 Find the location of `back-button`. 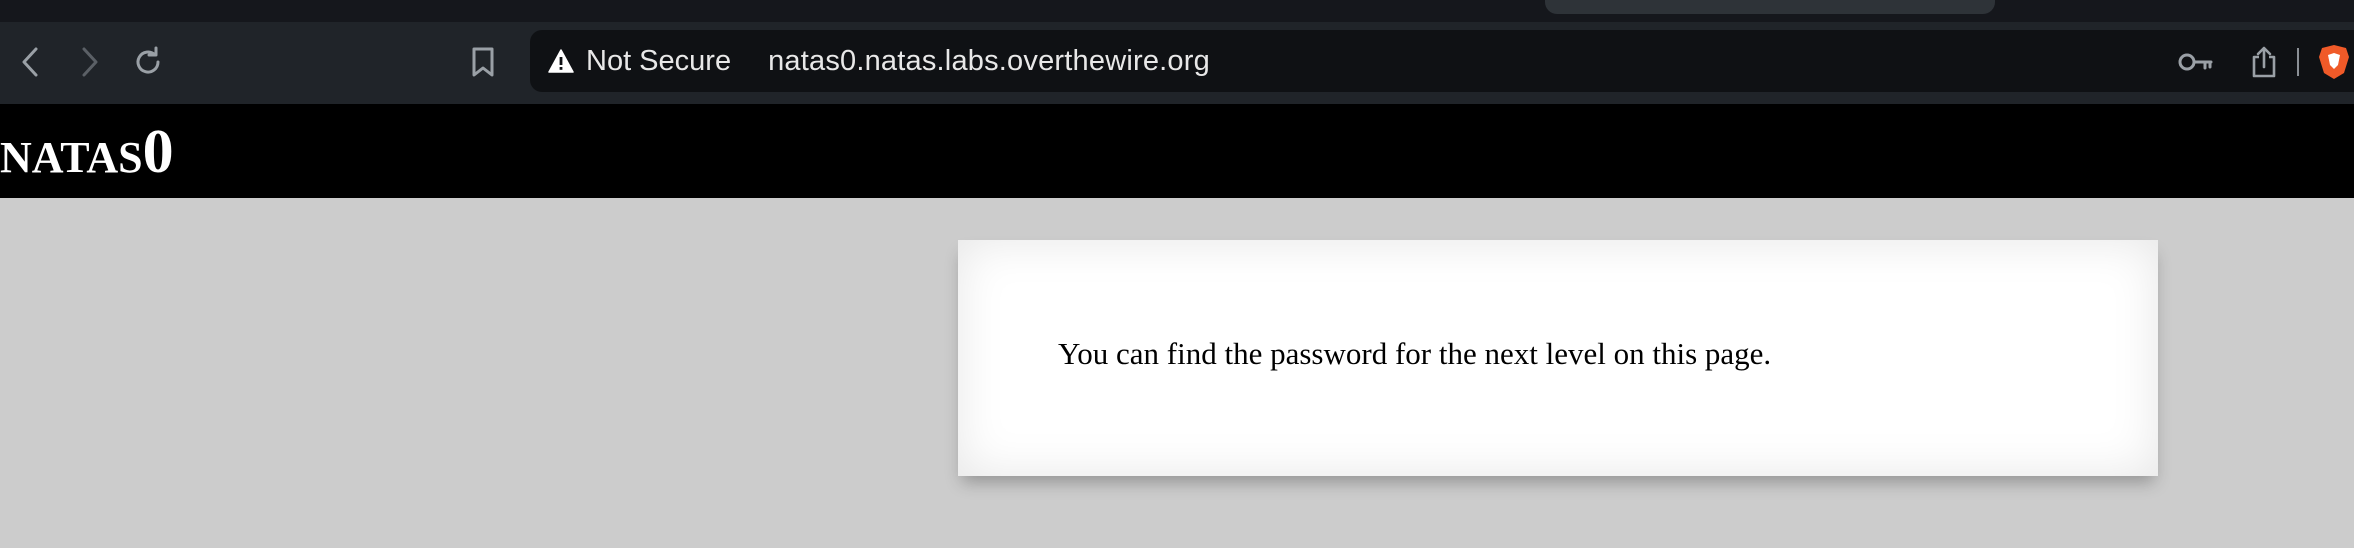

back-button is located at coordinates (30, 62).